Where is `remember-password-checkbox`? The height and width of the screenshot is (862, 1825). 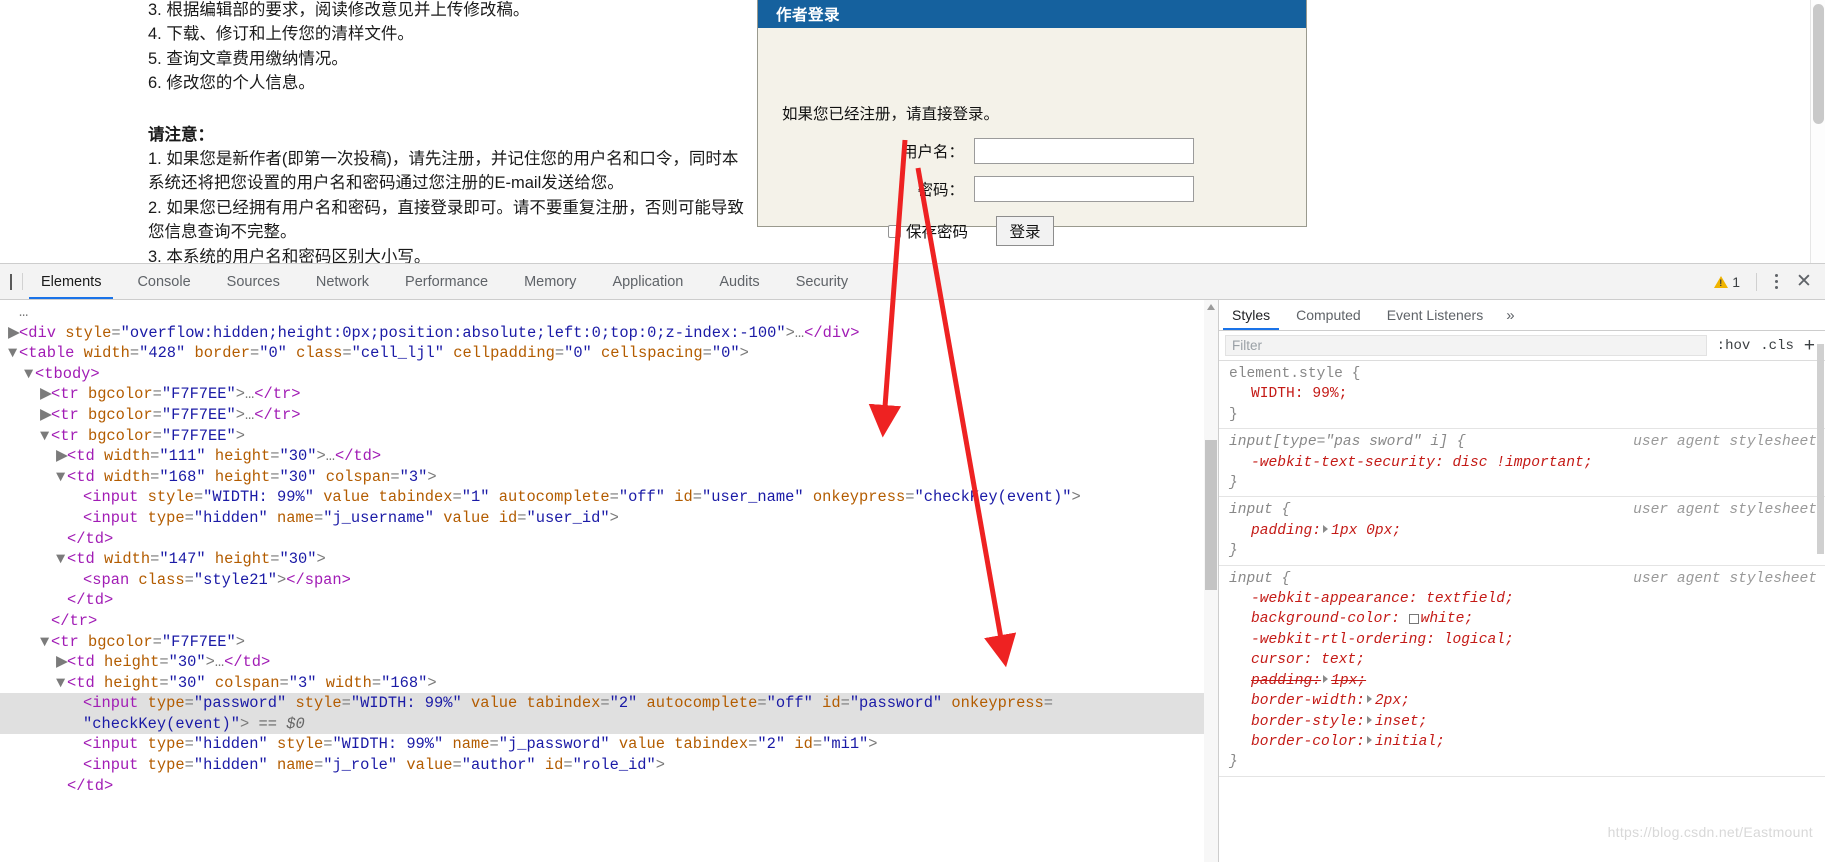
remember-password-checkbox is located at coordinates (894, 231).